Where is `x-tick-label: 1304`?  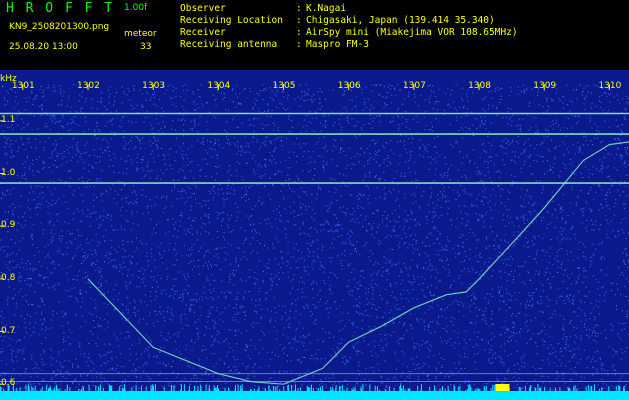
x-tick-label: 1304 is located at coordinates (219, 86).